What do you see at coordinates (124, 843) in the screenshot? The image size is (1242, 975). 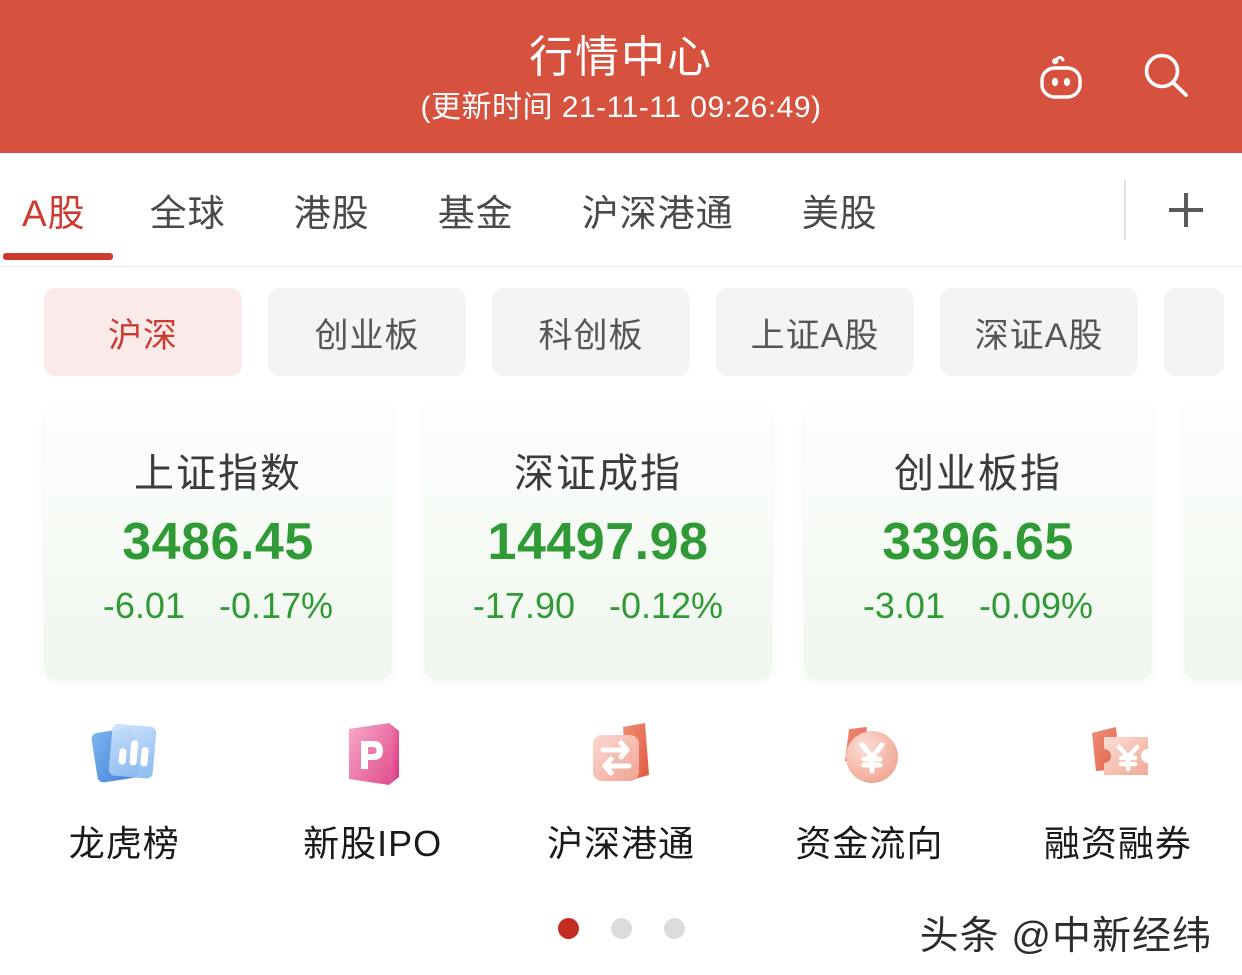 I see `quick-entry-label: 龙虎榜` at bounding box center [124, 843].